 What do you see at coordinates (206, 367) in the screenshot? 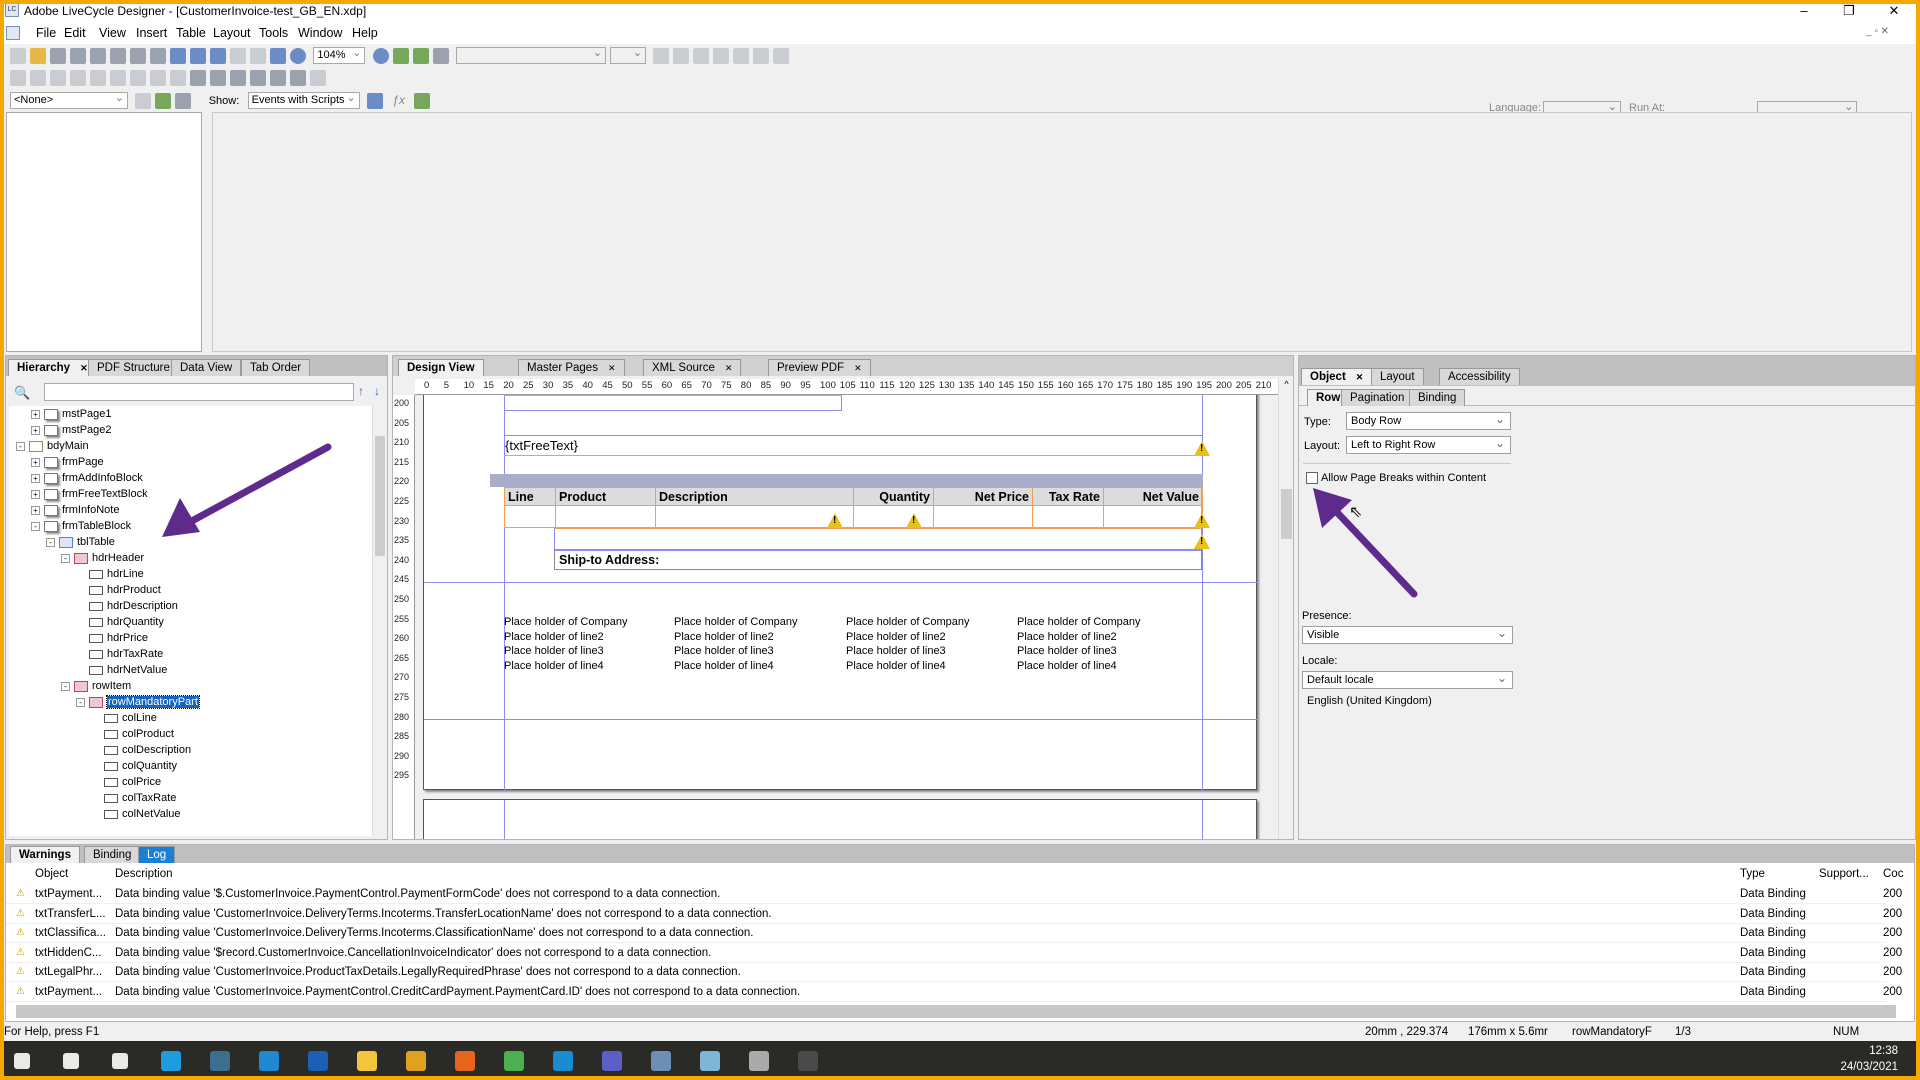
I see `tab-data-view: Data View` at bounding box center [206, 367].